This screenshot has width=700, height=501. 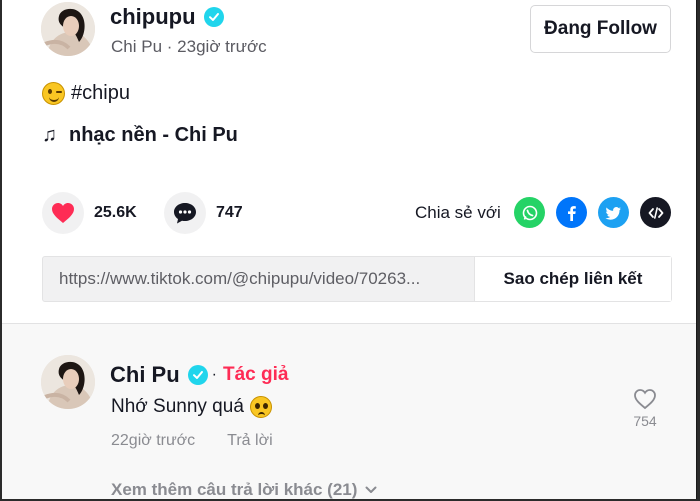 I want to click on music-title: nhạc nền - Chi Pu, so click(x=153, y=135).